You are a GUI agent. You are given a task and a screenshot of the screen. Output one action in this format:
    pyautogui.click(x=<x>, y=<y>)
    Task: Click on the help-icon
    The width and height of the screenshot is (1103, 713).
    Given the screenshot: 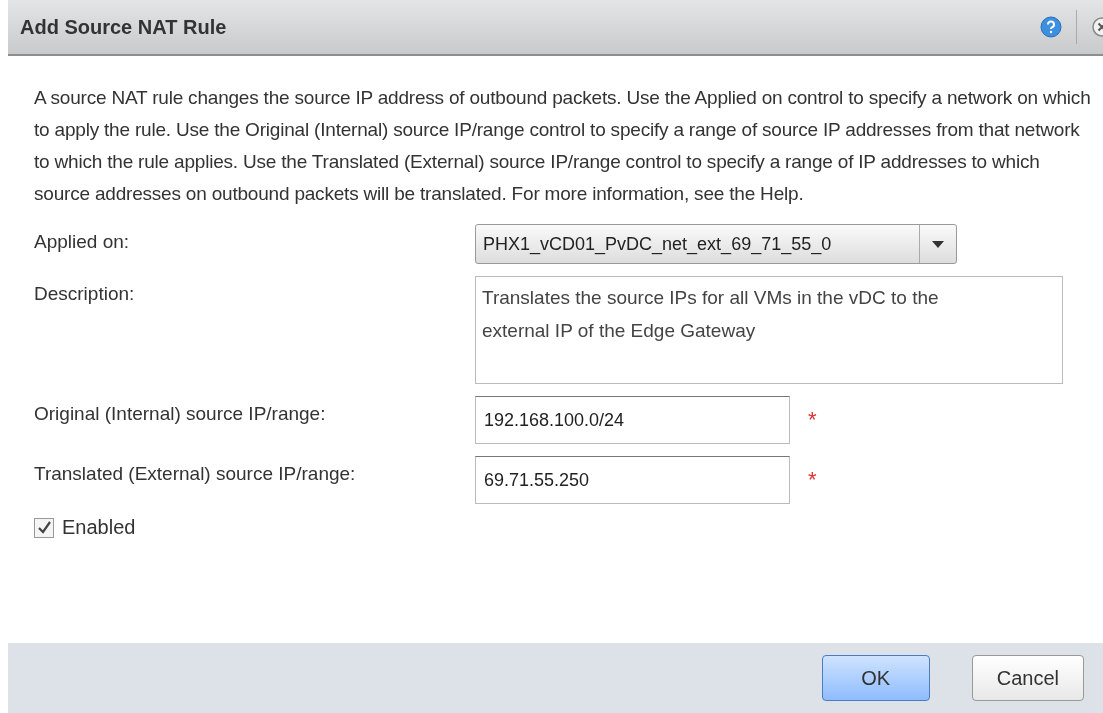 What is the action you would take?
    pyautogui.click(x=1051, y=27)
    